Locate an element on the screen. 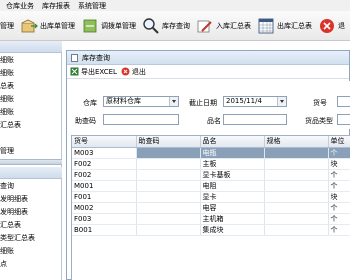  window-exit-button: 退出 is located at coordinates (133, 72).